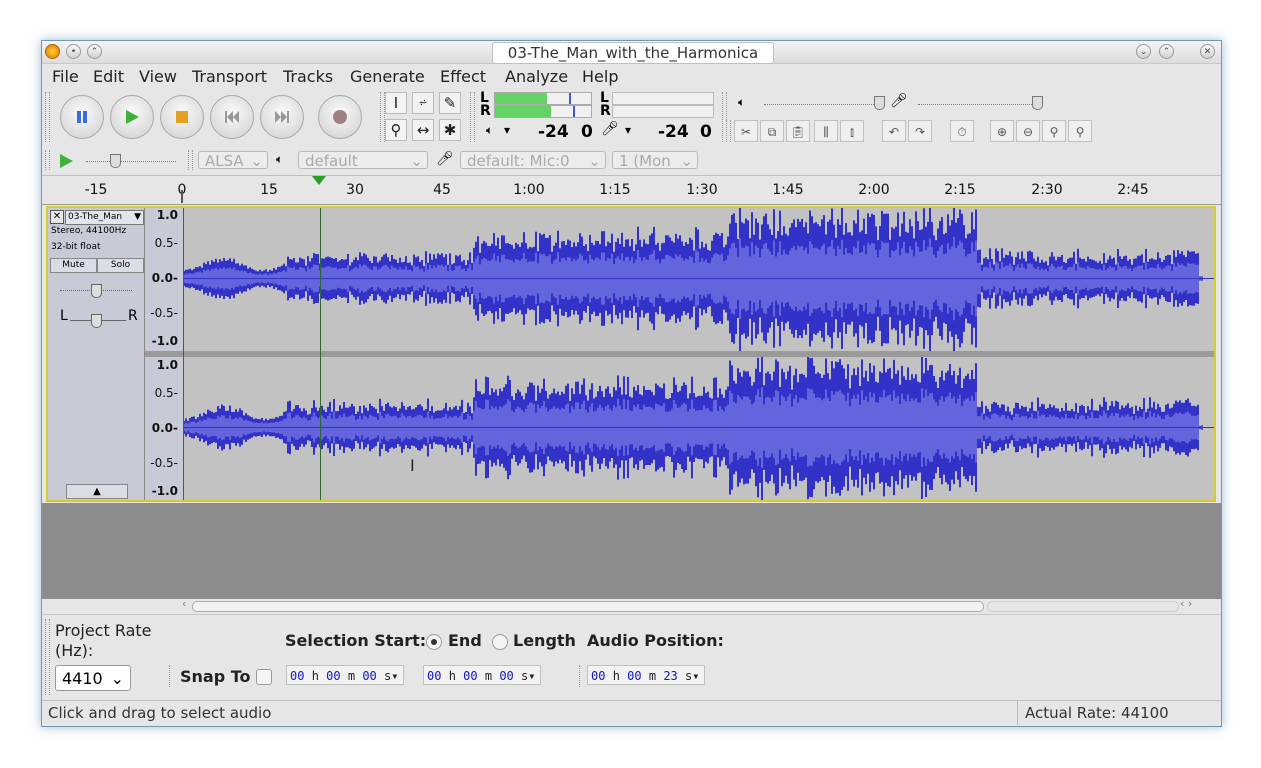  I want to click on timeshift-tool-icon: ↔, so click(423, 130).